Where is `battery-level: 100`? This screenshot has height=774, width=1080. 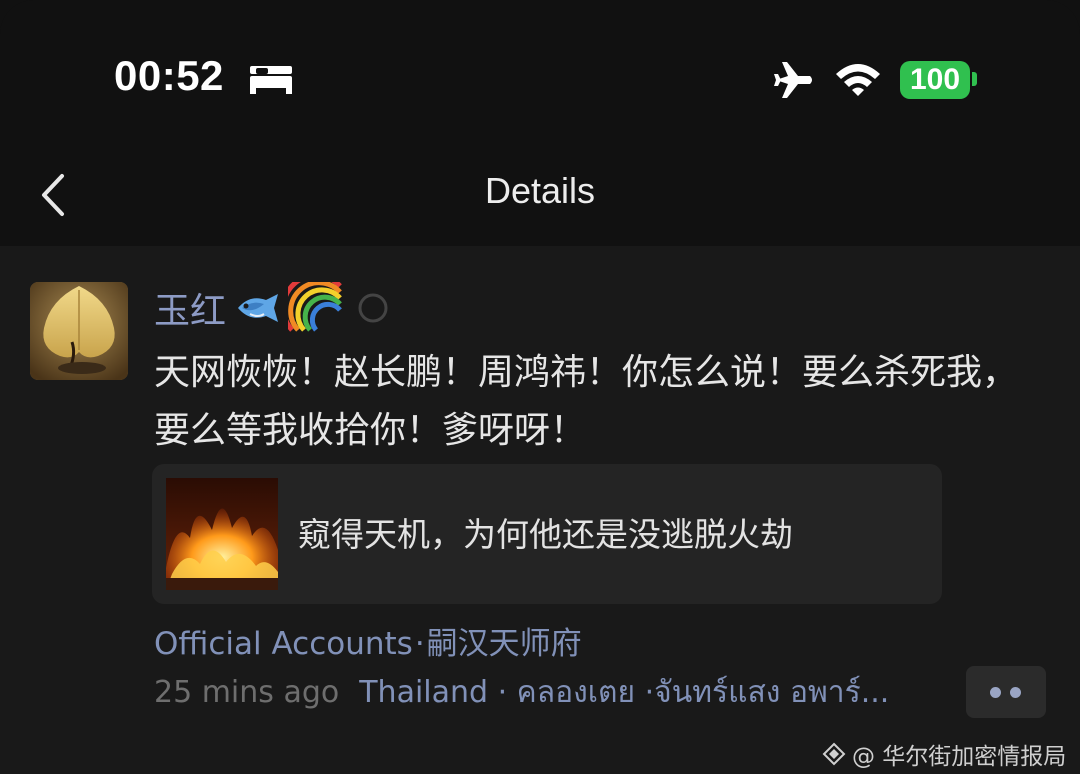
battery-level: 100 is located at coordinates (935, 79).